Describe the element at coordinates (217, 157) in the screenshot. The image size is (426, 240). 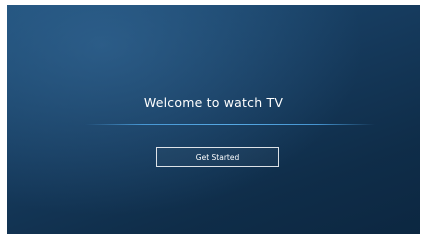
I see `get-started-button: Get Started` at that location.